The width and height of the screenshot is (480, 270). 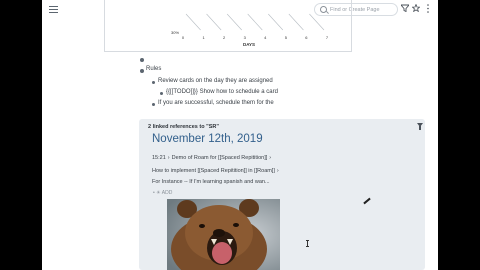 I want to click on todo-item: {{[[TODO]]}} Show how to schedule a card, so click(x=222, y=92).